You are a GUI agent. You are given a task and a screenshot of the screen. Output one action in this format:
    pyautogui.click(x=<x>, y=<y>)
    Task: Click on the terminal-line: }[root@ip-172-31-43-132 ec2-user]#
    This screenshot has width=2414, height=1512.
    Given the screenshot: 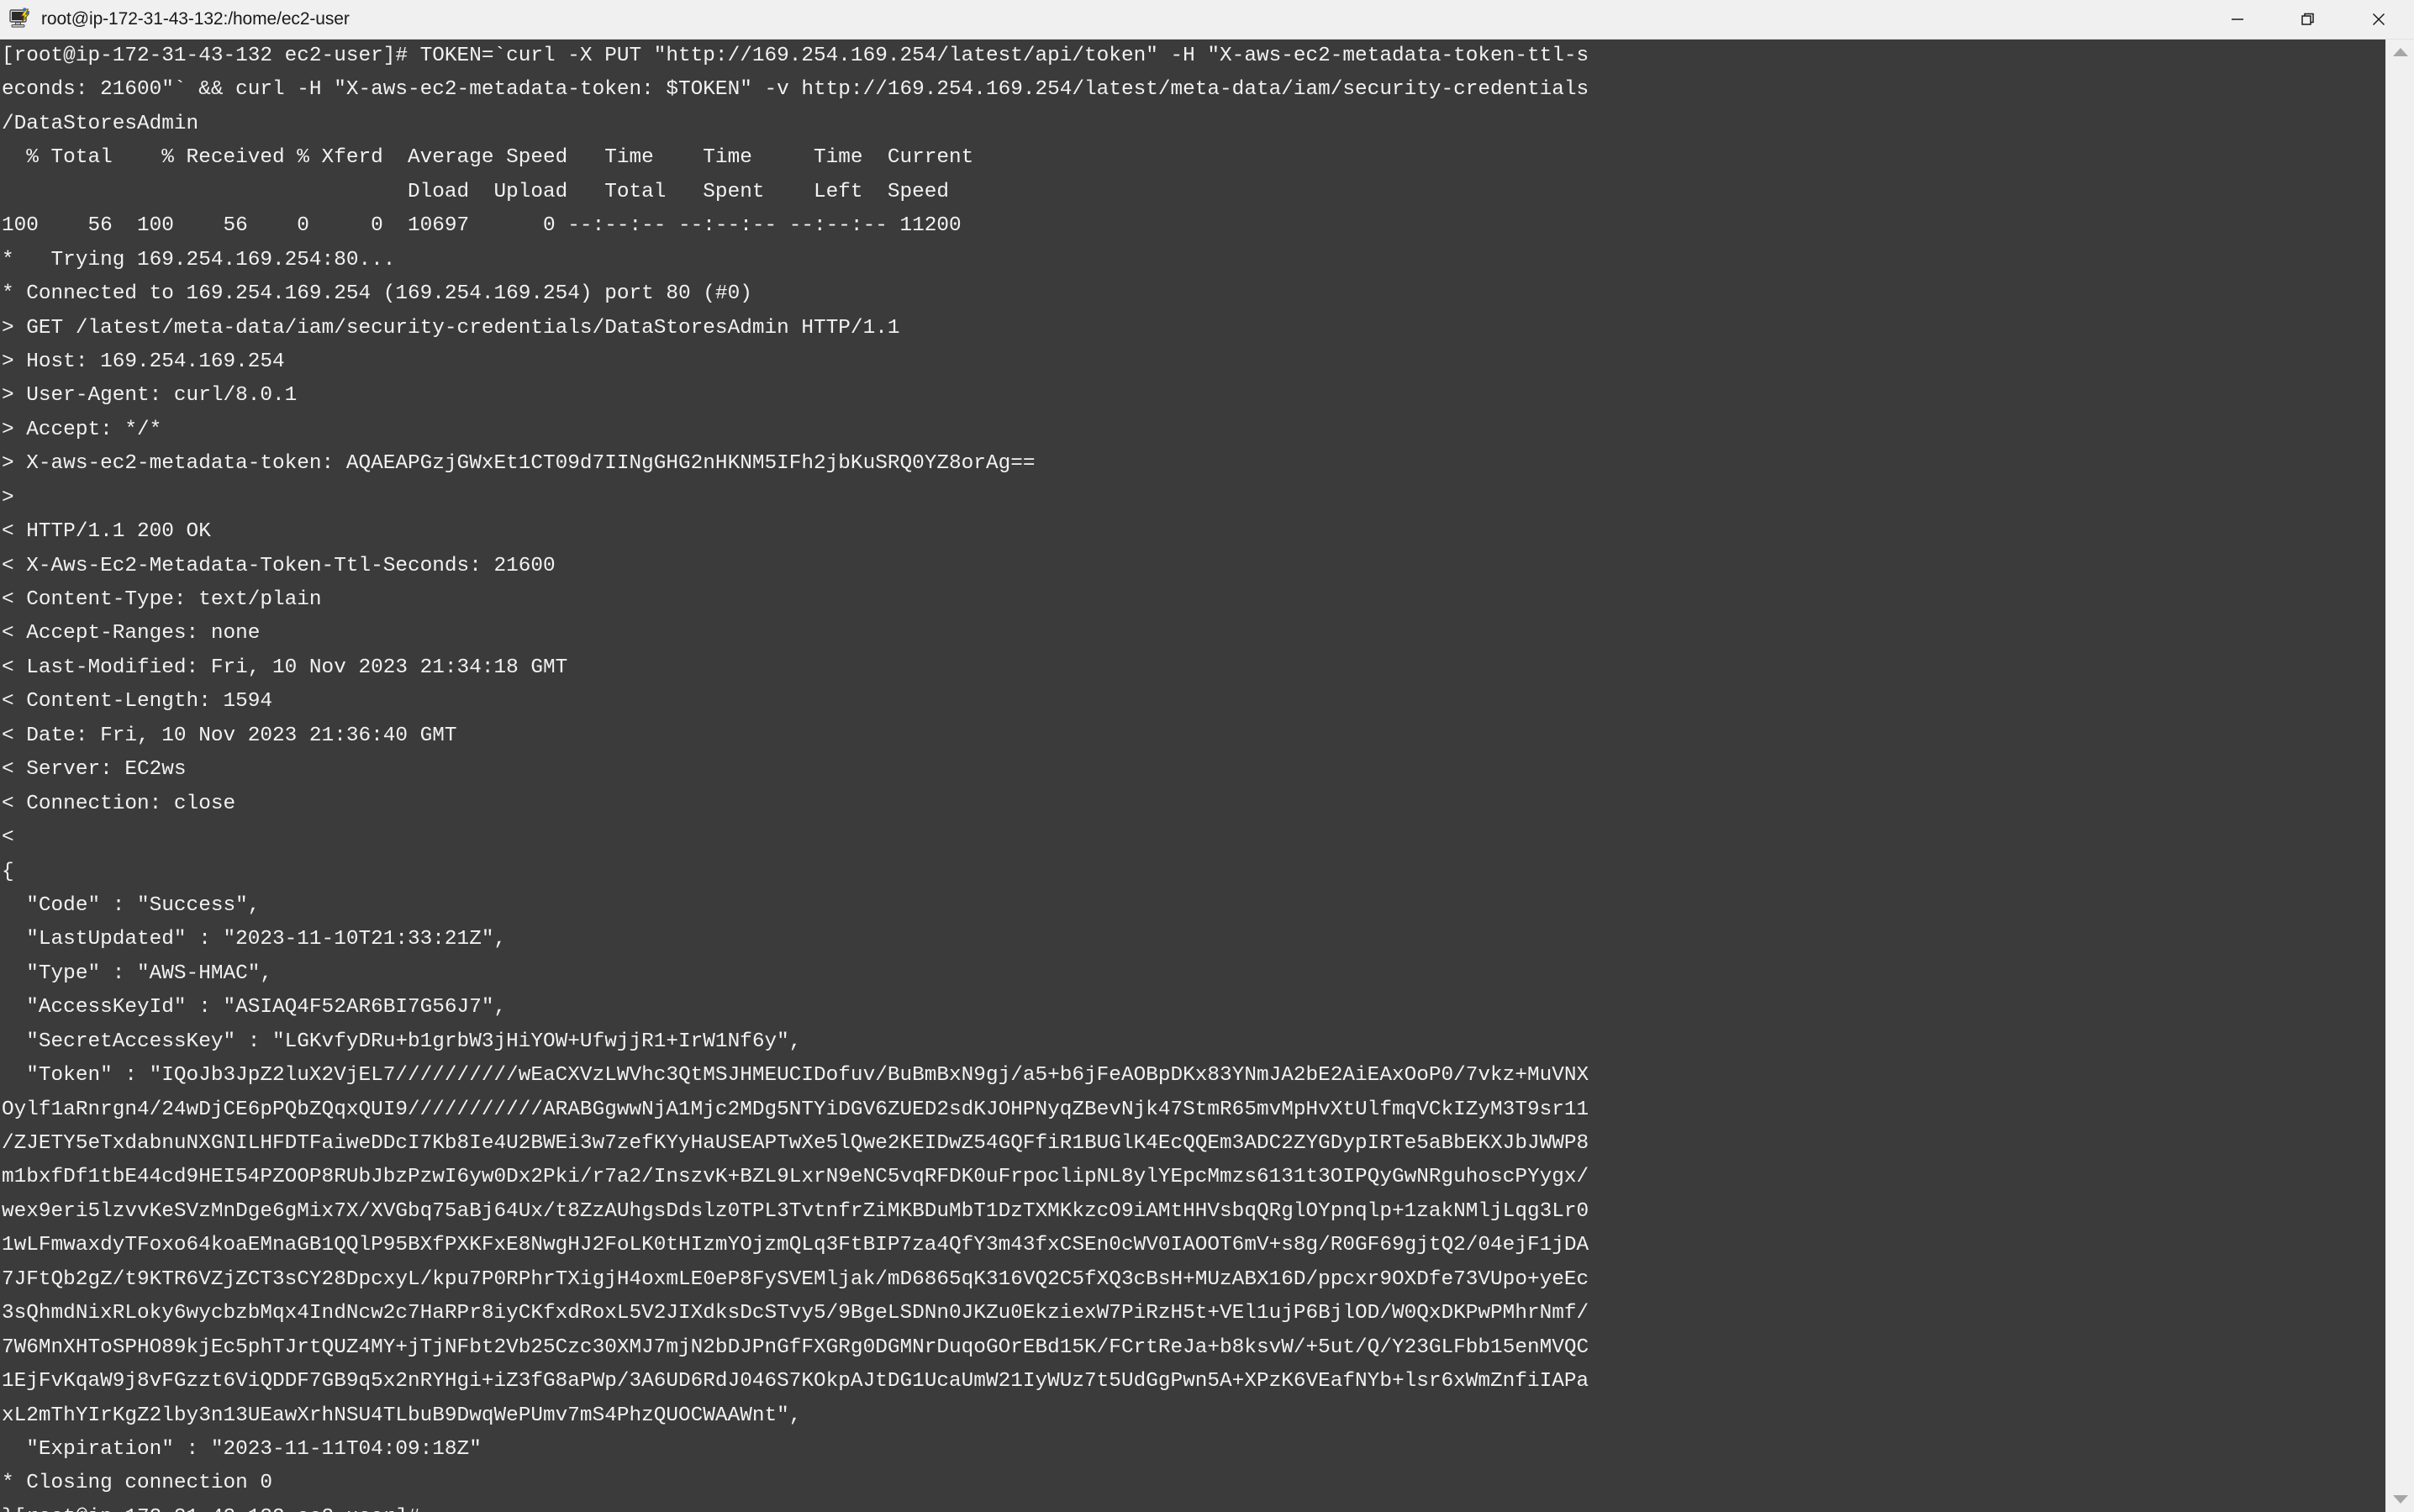 What is the action you would take?
    pyautogui.click(x=1193, y=1507)
    